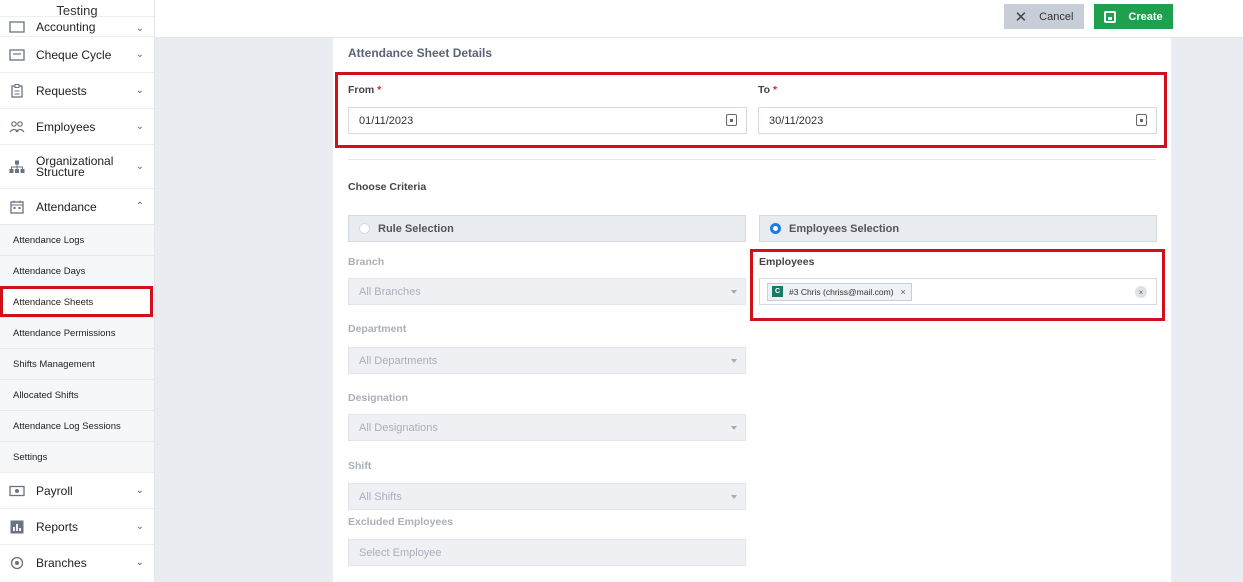 Image resolution: width=1243 pixels, height=582 pixels. Describe the element at coordinates (366, 262) in the screenshot. I see `branch-label: Branch` at that location.